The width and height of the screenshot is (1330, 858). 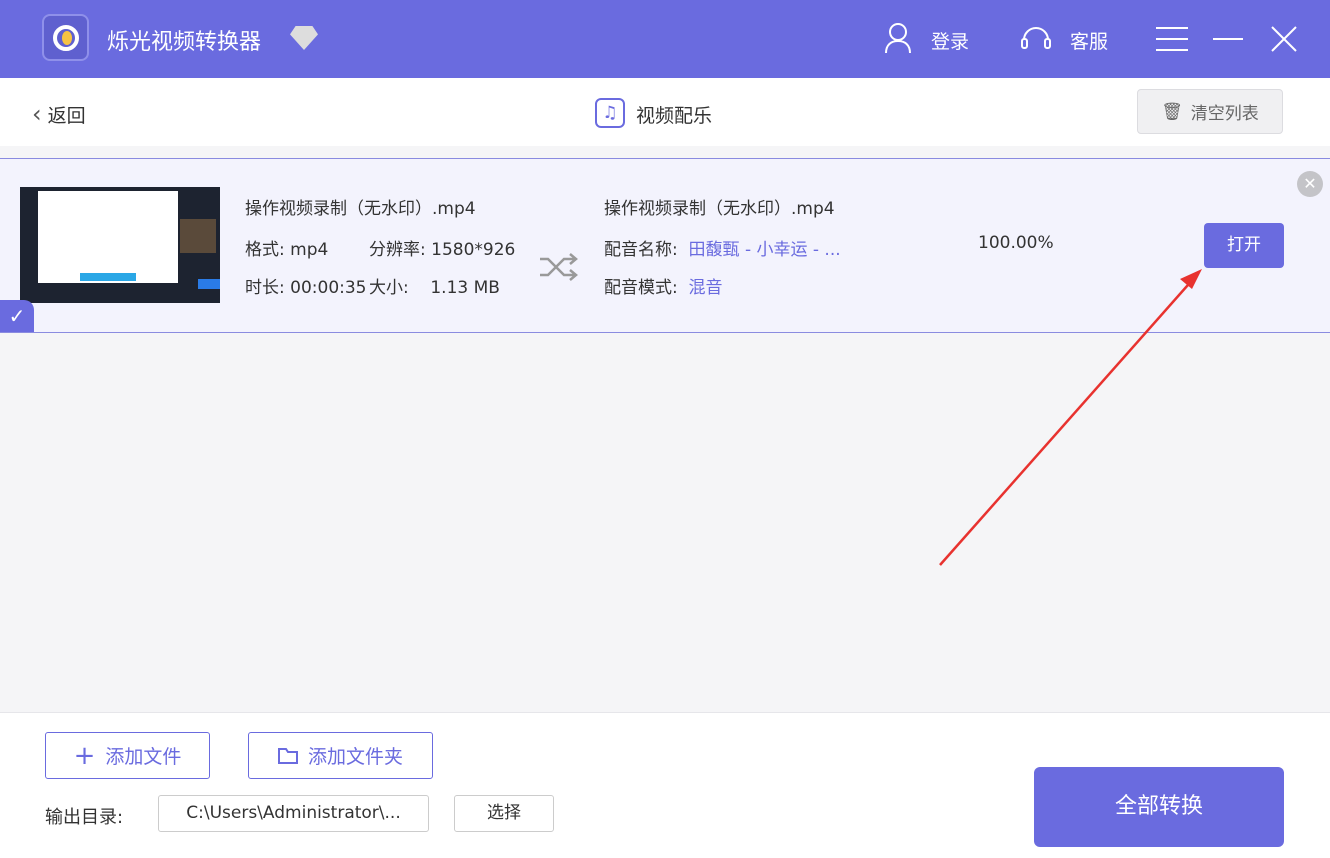 What do you see at coordinates (309, 250) in the screenshot?
I see `format-value: mp4` at bounding box center [309, 250].